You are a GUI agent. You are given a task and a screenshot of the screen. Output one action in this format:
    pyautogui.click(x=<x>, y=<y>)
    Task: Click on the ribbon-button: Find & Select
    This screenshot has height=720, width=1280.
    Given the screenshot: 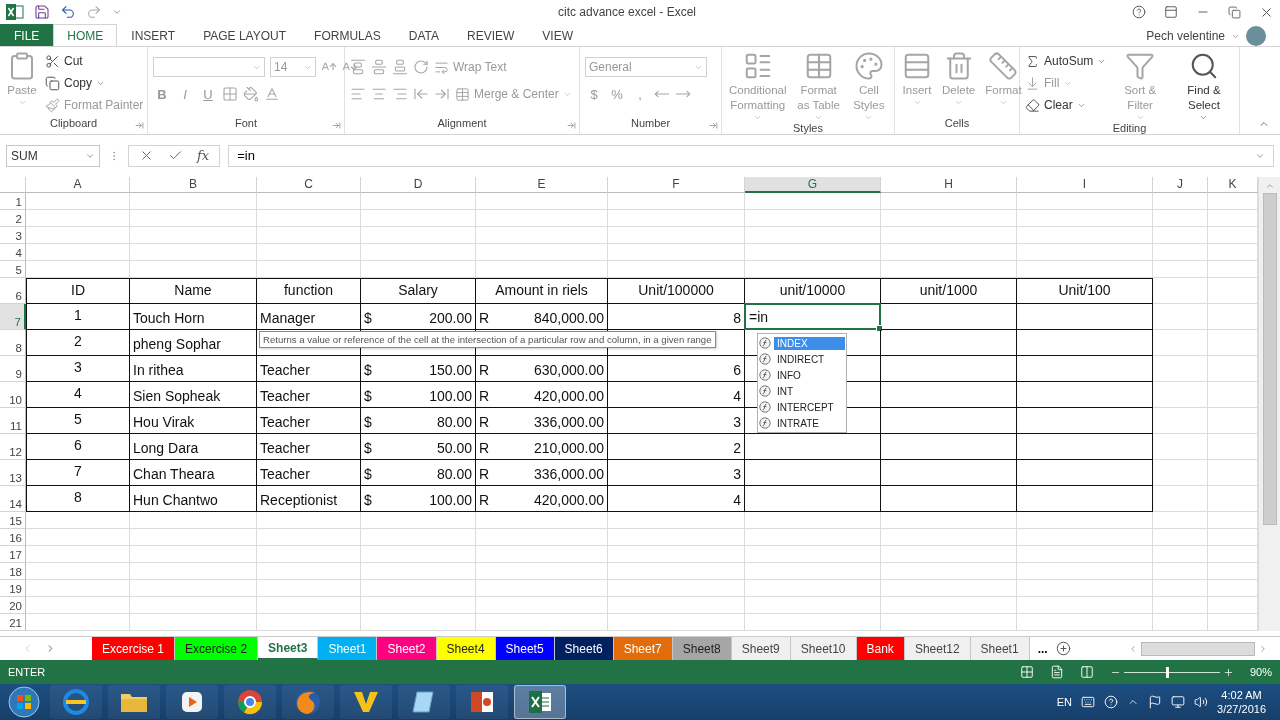 What is the action you would take?
    pyautogui.click(x=1203, y=86)
    